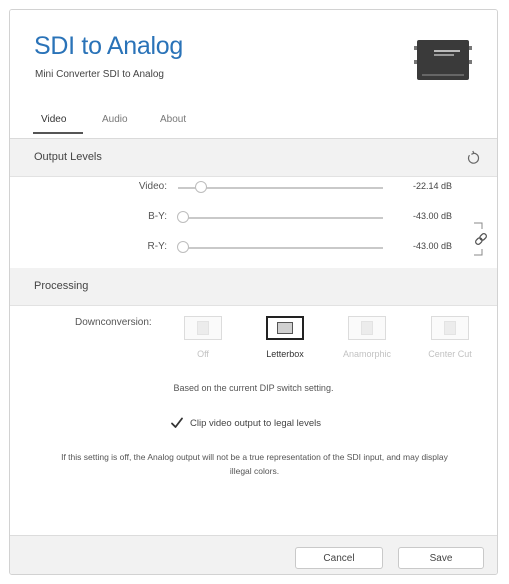 The width and height of the screenshot is (509, 584). What do you see at coordinates (157, 246) in the screenshot?
I see `slider-label: R-Y:` at bounding box center [157, 246].